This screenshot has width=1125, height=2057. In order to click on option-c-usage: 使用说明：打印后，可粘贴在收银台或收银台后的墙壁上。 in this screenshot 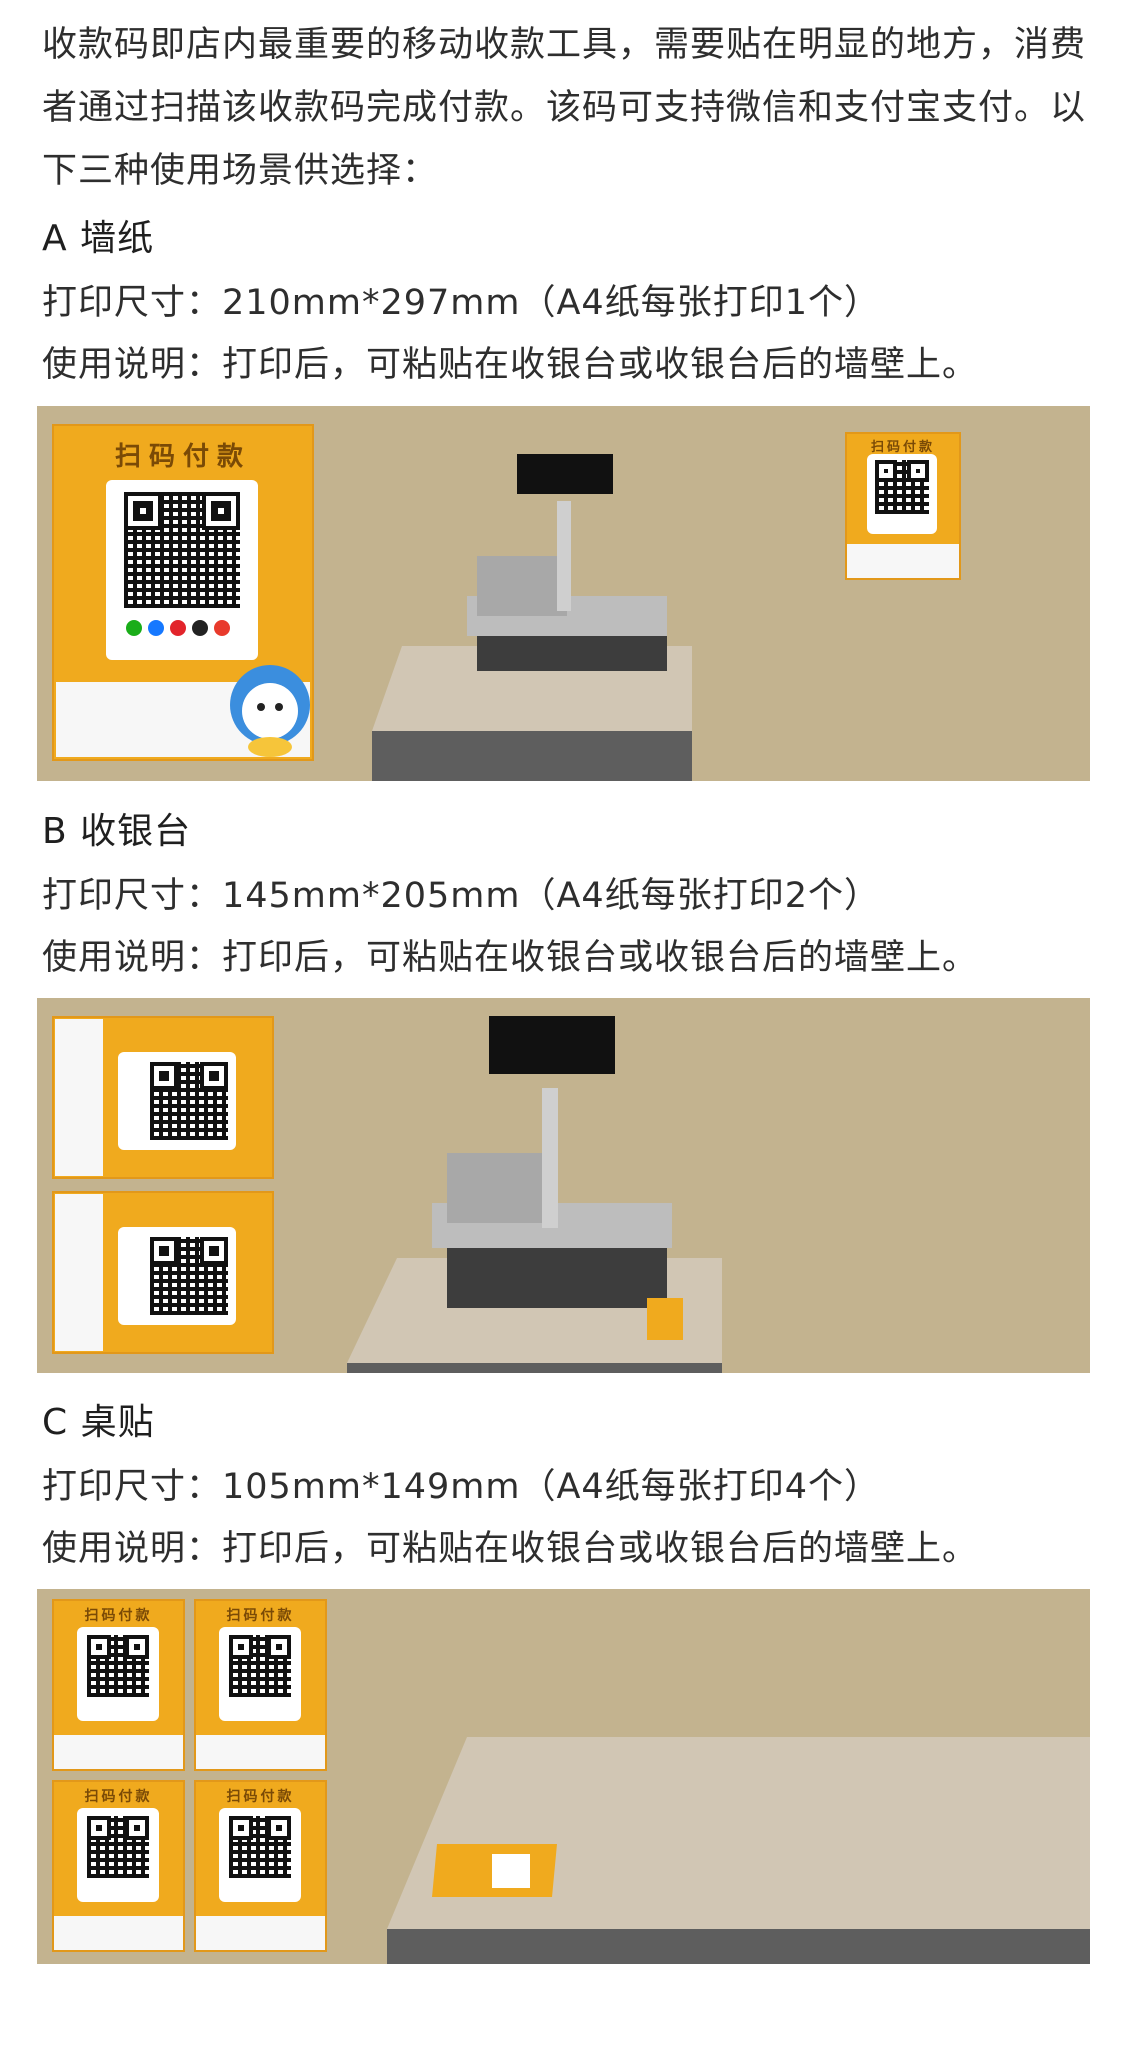, I will do `click(510, 1549)`.